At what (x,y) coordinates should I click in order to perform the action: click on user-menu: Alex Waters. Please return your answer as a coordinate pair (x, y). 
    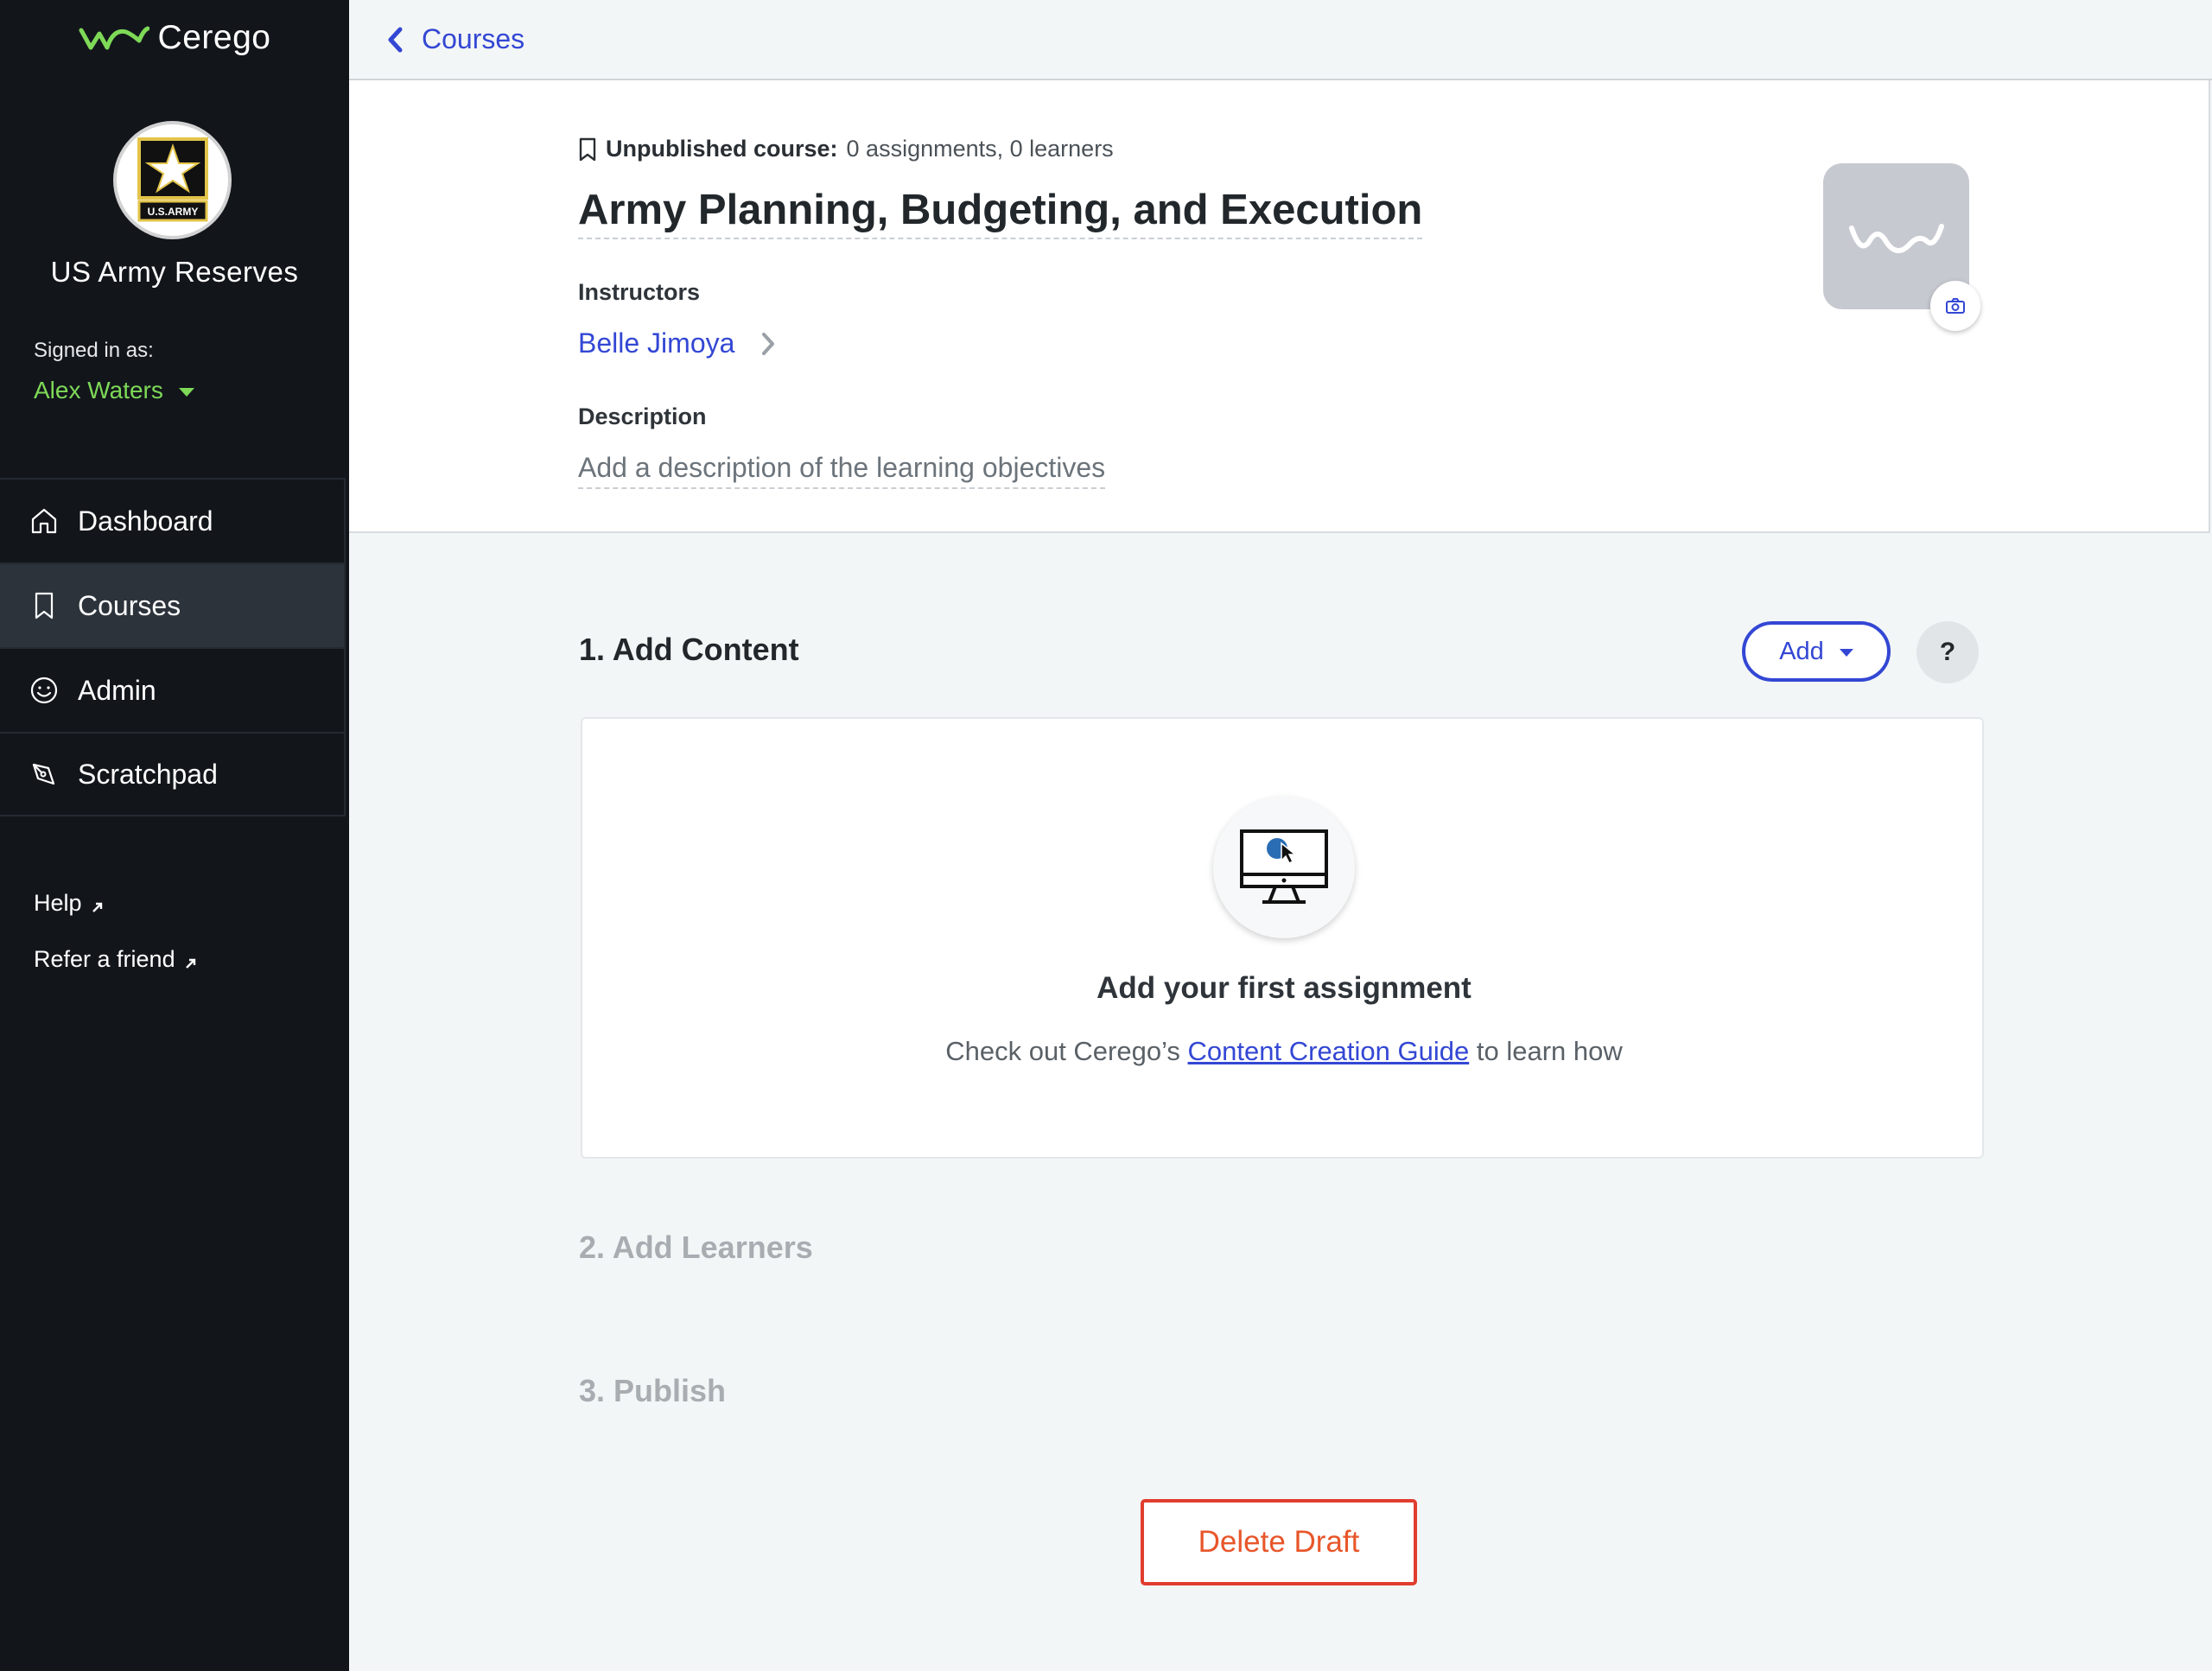
    Looking at the image, I should click on (114, 390).